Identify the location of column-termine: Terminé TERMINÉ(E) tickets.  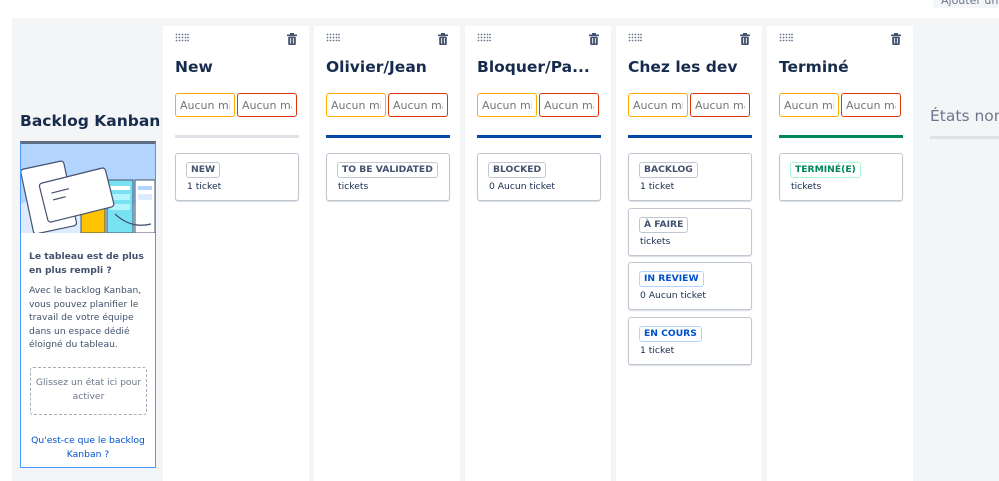
(840, 253).